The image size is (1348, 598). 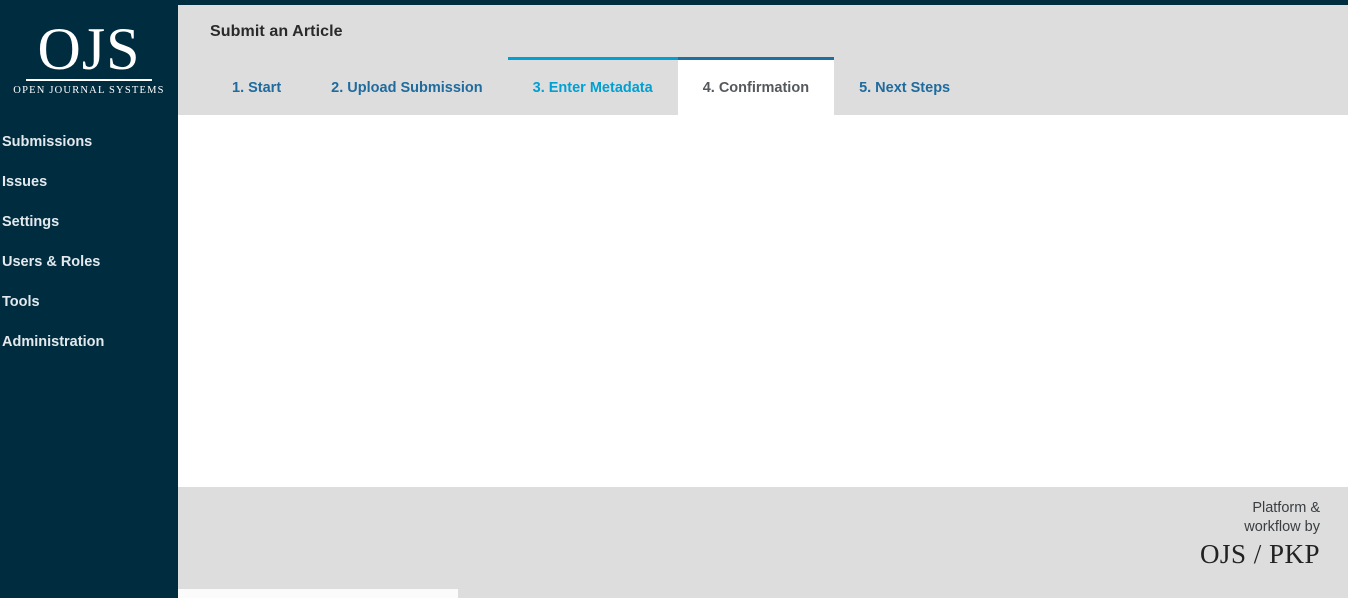 I want to click on tab-upload-submission: 2. Upload Submission, so click(x=406, y=86).